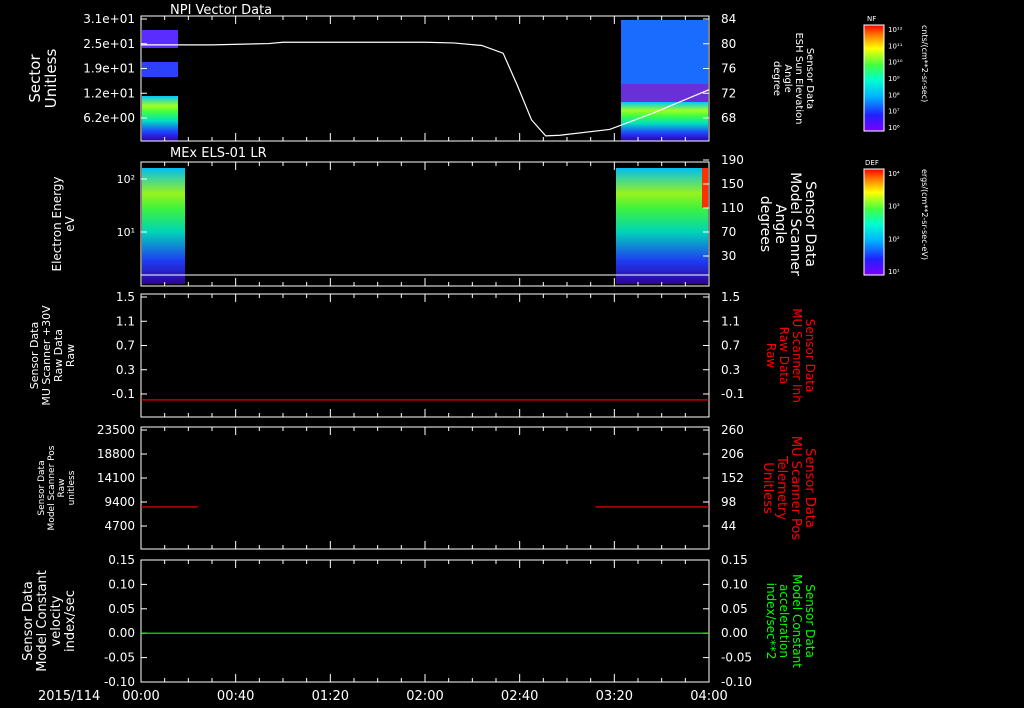  What do you see at coordinates (121, 633) in the screenshot?
I see `left-tick-label: 0.00` at bounding box center [121, 633].